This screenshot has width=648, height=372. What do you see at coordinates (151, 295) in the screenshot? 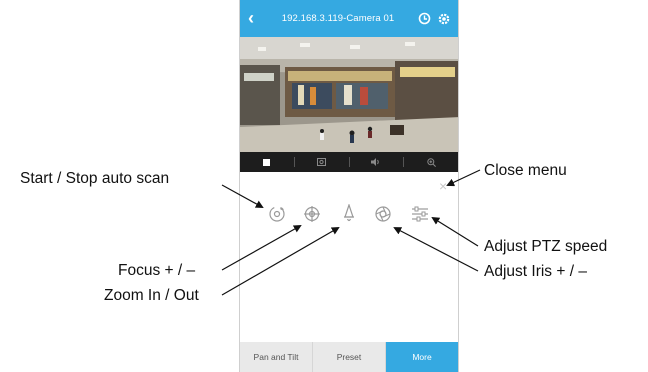
I see `callout-zoom: Zoom In / Out` at bounding box center [151, 295].